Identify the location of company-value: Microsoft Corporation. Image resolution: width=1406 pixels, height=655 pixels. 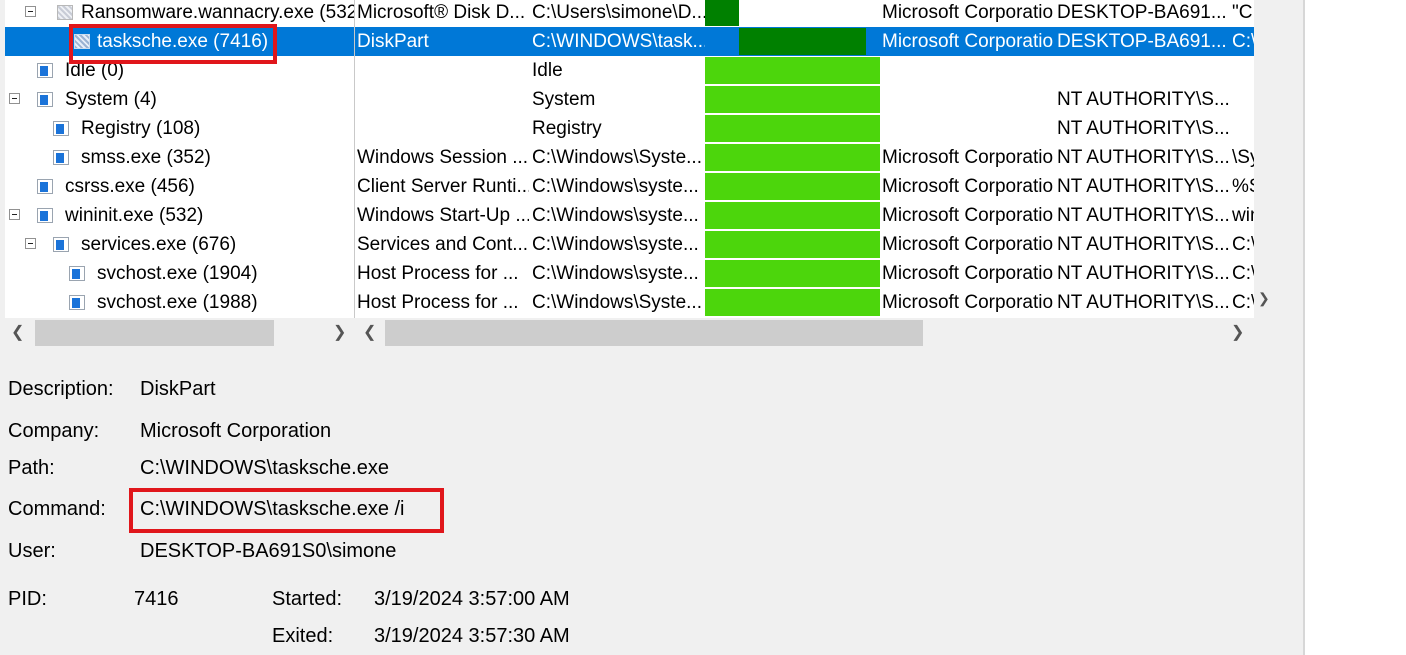
(236, 431).